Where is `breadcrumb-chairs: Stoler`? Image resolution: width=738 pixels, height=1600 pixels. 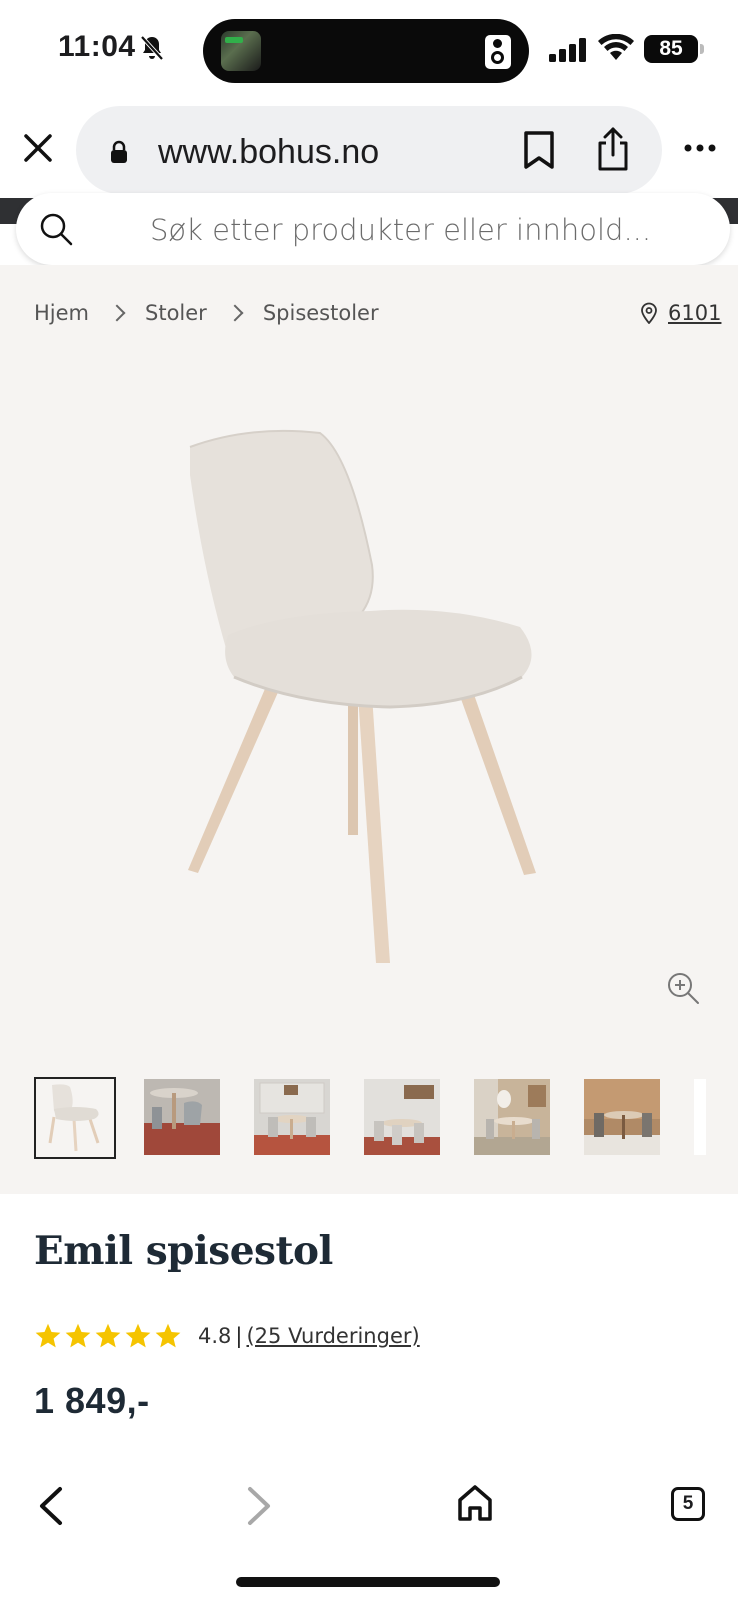 breadcrumb-chairs: Stoler is located at coordinates (176, 313).